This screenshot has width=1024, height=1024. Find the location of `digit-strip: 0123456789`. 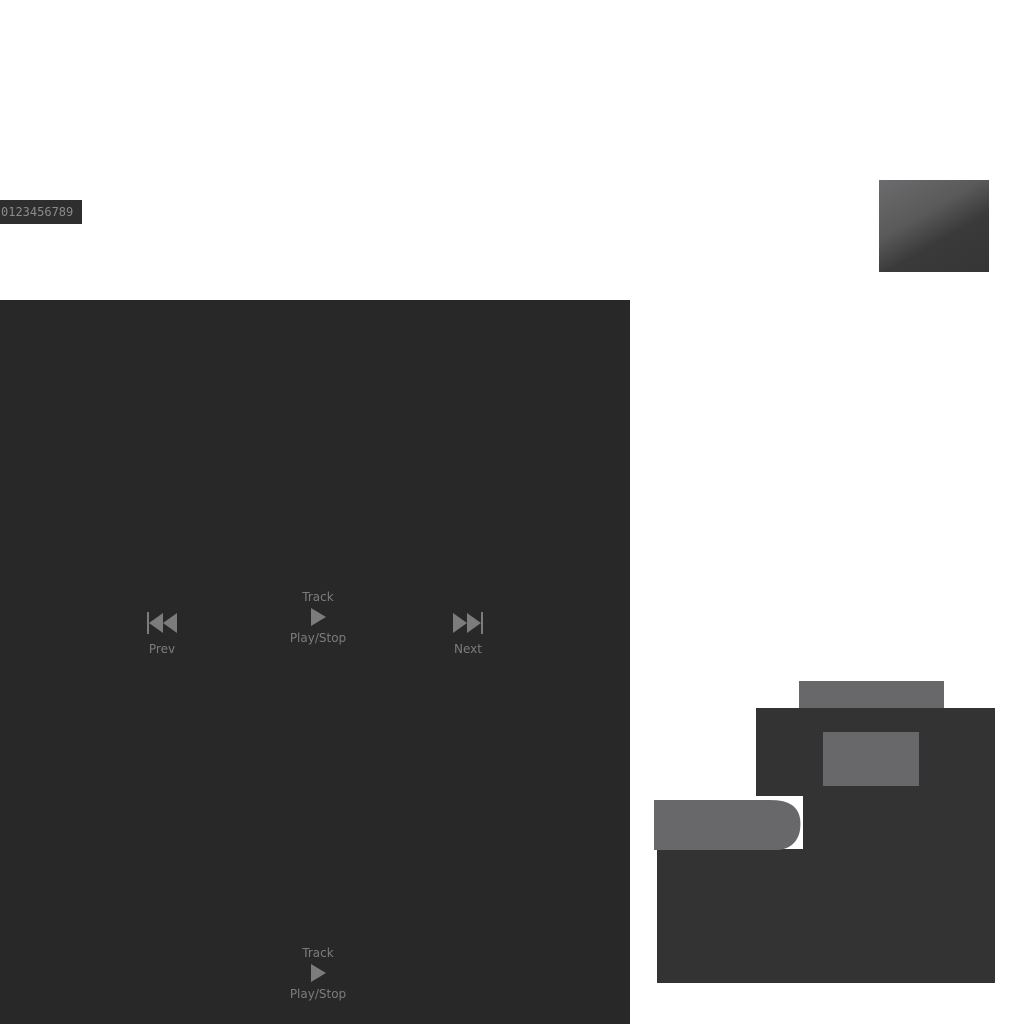

digit-strip: 0123456789 is located at coordinates (41, 212).